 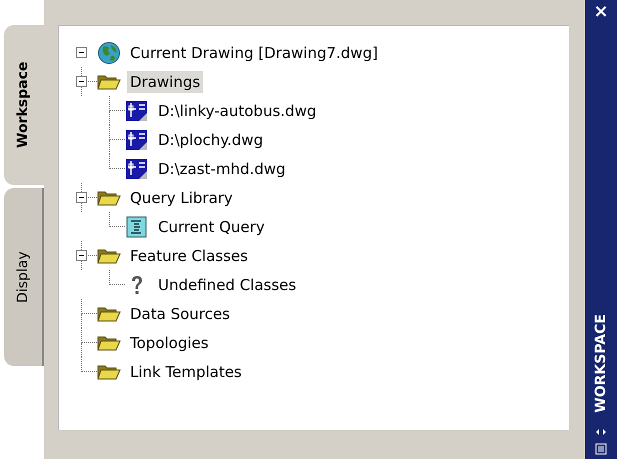 What do you see at coordinates (181, 197) in the screenshot?
I see `tree-item: Query Library` at bounding box center [181, 197].